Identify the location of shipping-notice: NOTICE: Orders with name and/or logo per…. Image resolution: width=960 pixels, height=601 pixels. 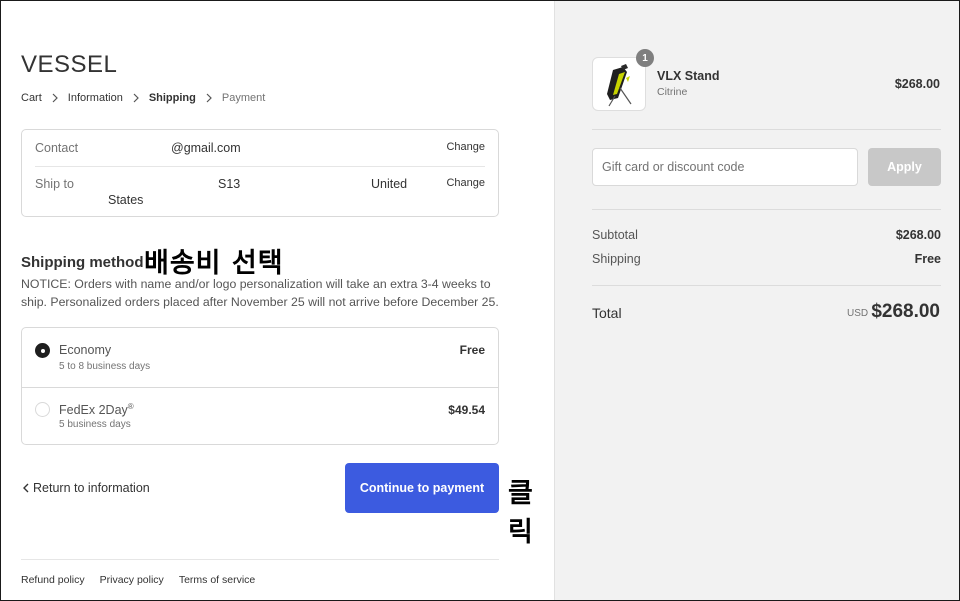
(260, 293).